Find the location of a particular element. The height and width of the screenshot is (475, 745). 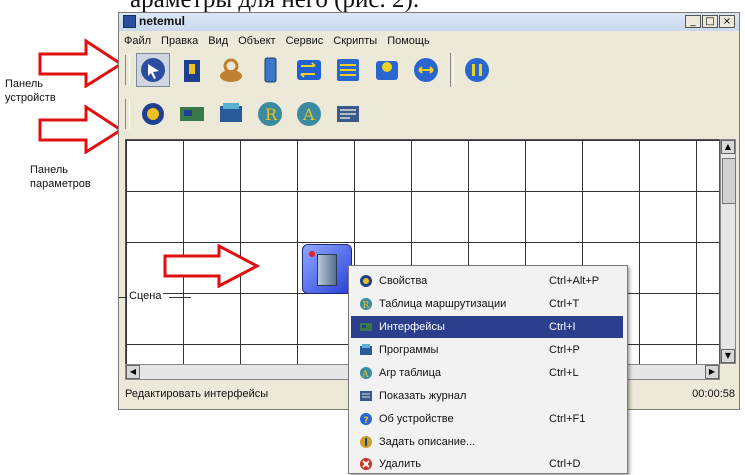

description-icon is located at coordinates (366, 442).